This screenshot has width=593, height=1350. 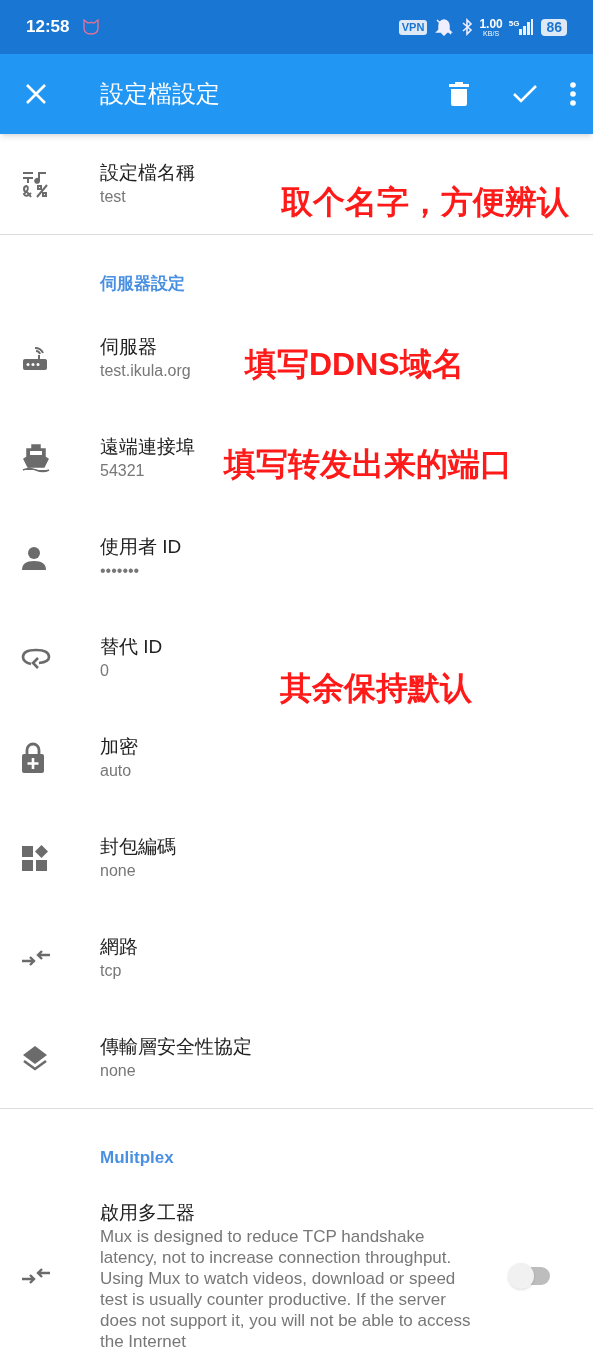 What do you see at coordinates (160, 94) in the screenshot?
I see `toolbar-title: 設定檔設定` at bounding box center [160, 94].